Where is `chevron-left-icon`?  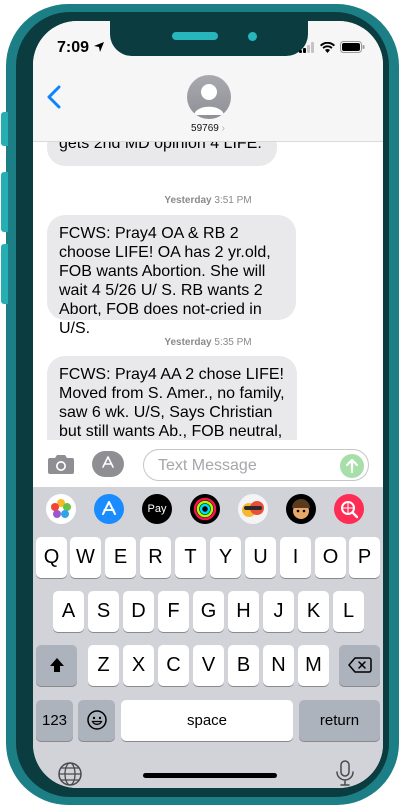 chevron-left-icon is located at coordinates (54, 97).